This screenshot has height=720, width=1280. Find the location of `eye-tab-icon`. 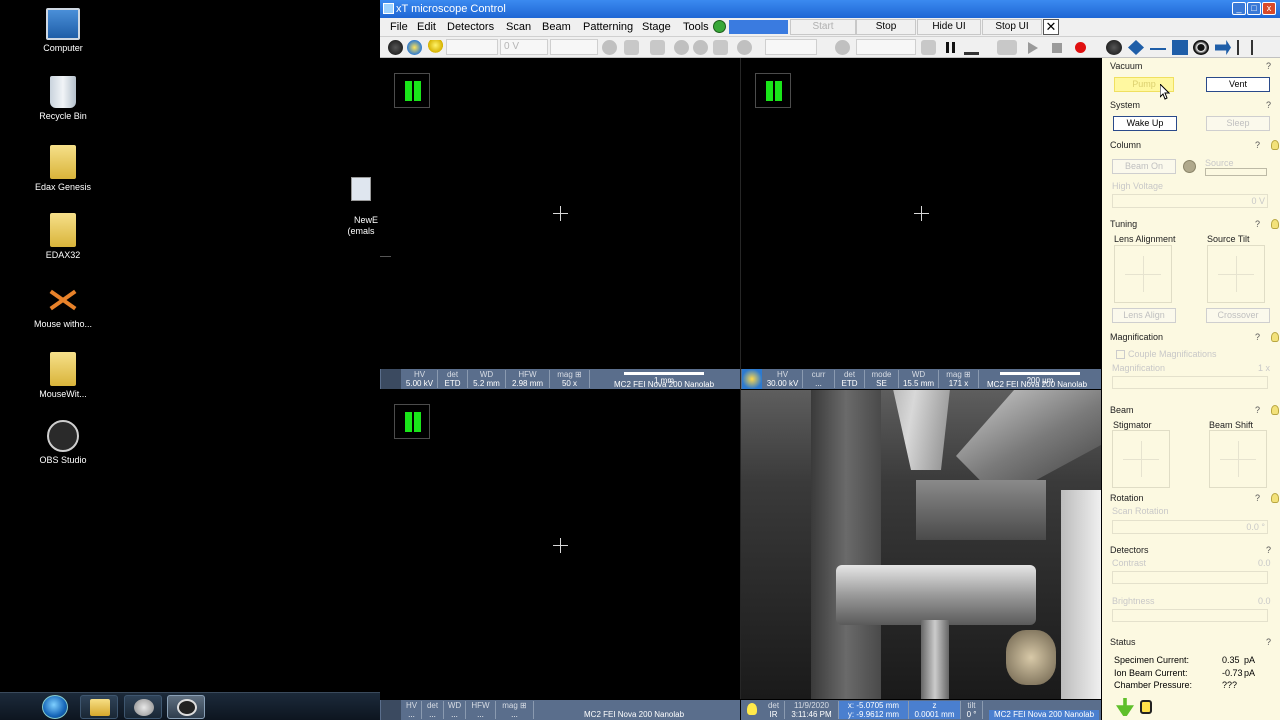

eye-tab-icon is located at coordinates (1201, 47).